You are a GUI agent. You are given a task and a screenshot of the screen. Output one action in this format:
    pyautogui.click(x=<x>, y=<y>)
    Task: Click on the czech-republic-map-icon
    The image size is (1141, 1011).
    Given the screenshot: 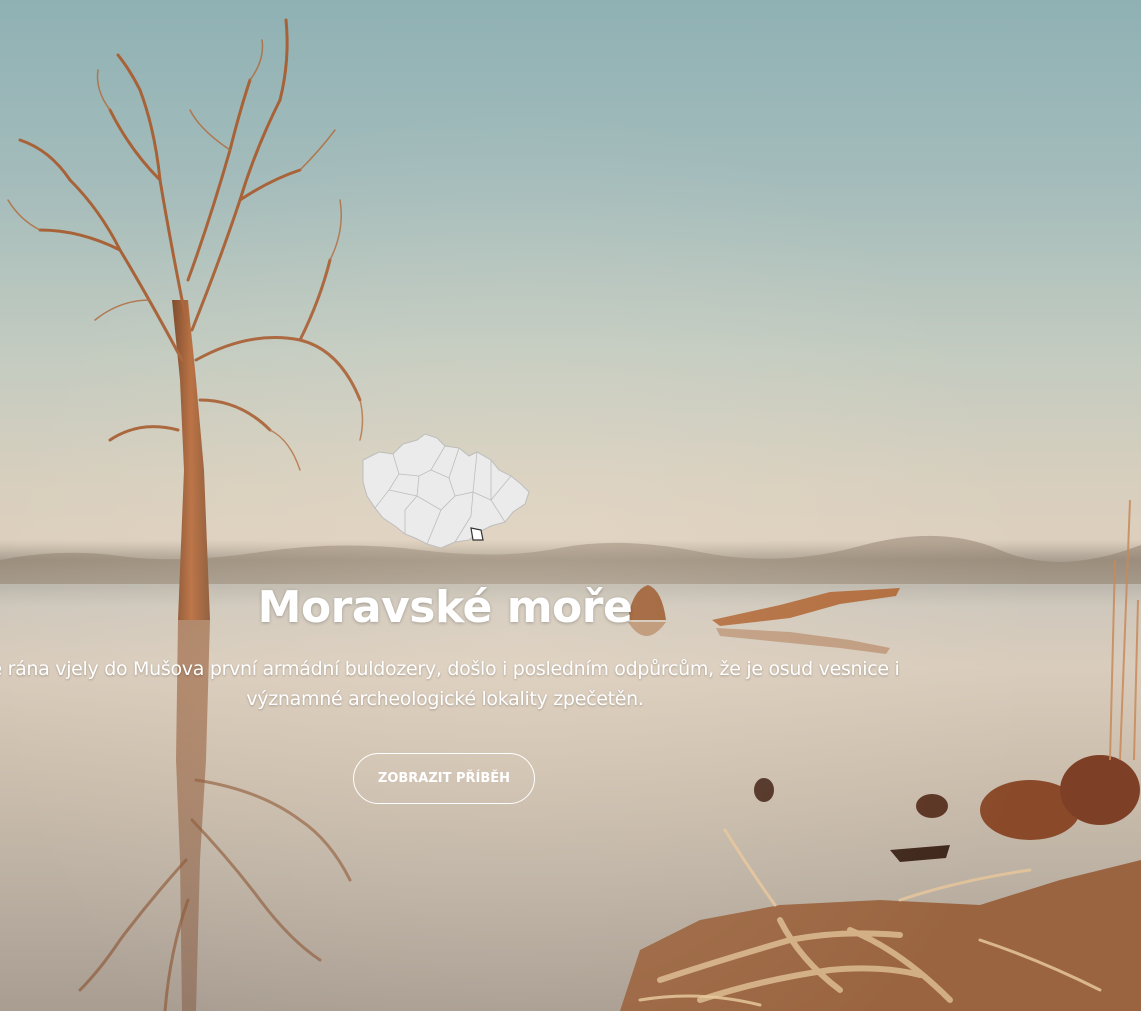 What is the action you would take?
    pyautogui.click(x=446, y=491)
    